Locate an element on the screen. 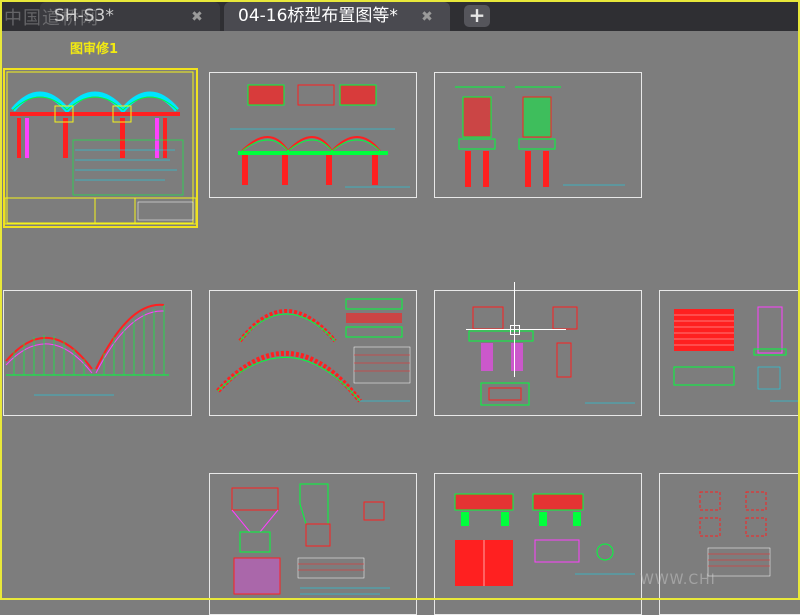 This screenshot has width=800, height=615. sheet-8-drawing is located at coordinates (310, 539).